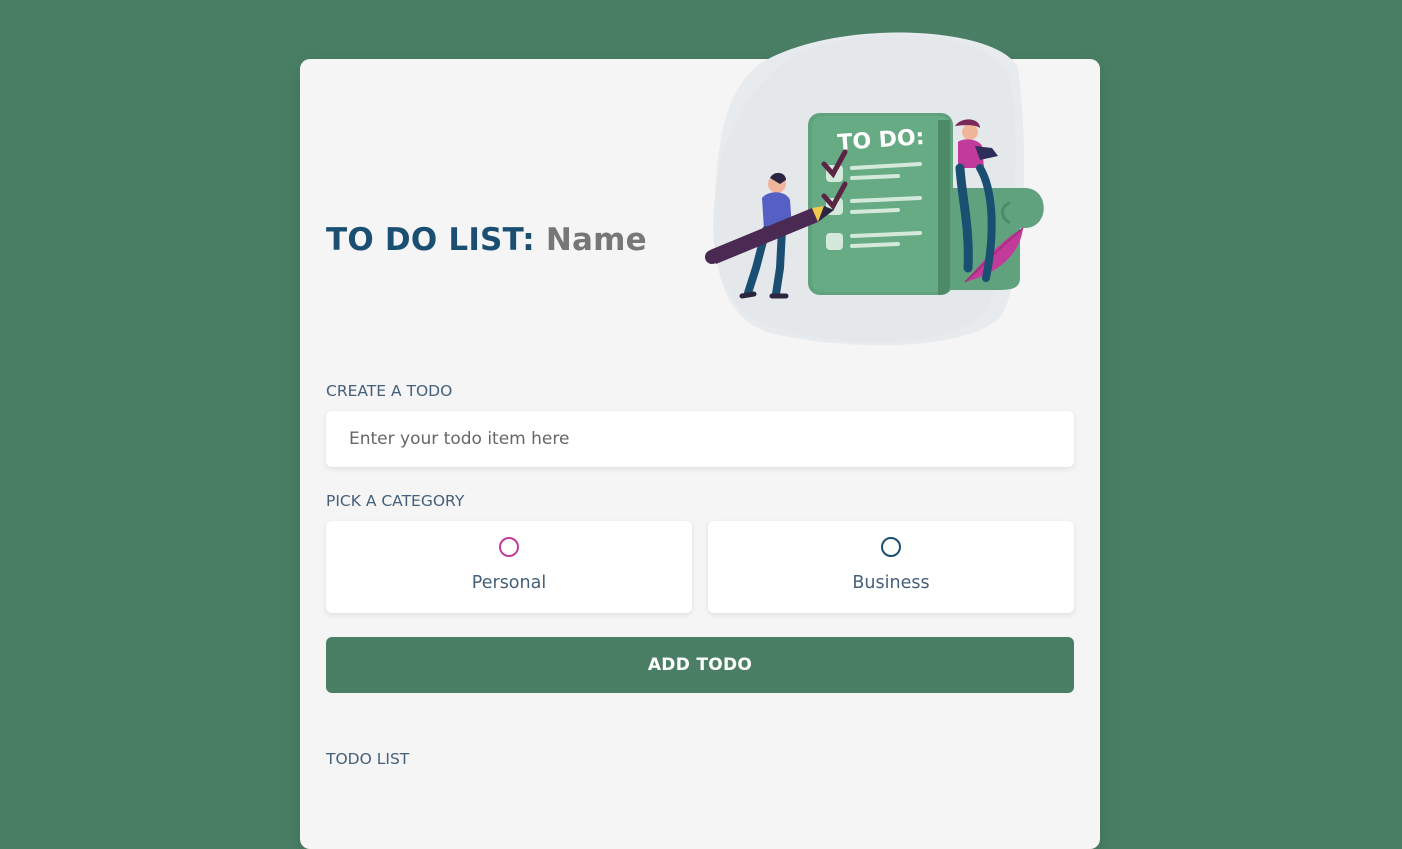 This screenshot has width=1402, height=849. What do you see at coordinates (700, 665) in the screenshot?
I see `add-todo-button: ADD TODO` at bounding box center [700, 665].